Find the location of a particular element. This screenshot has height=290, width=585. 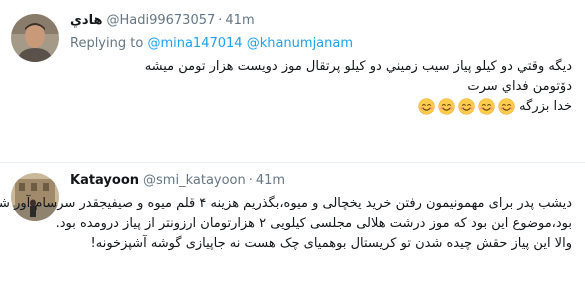

tweet-text-line: دۆتومن فداي سرت is located at coordinates (519, 86).